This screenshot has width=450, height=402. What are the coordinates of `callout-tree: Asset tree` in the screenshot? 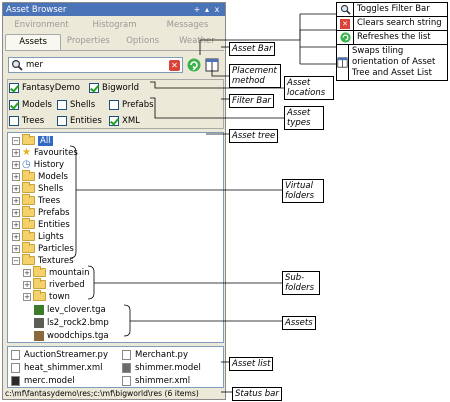 It's located at (254, 136).